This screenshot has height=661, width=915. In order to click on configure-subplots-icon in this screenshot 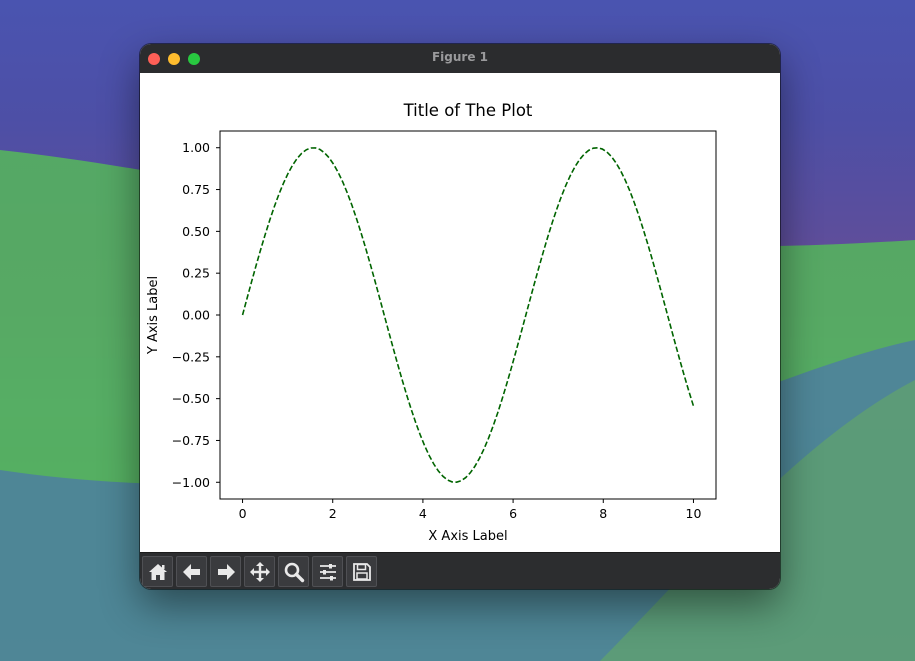, I will do `click(328, 572)`.